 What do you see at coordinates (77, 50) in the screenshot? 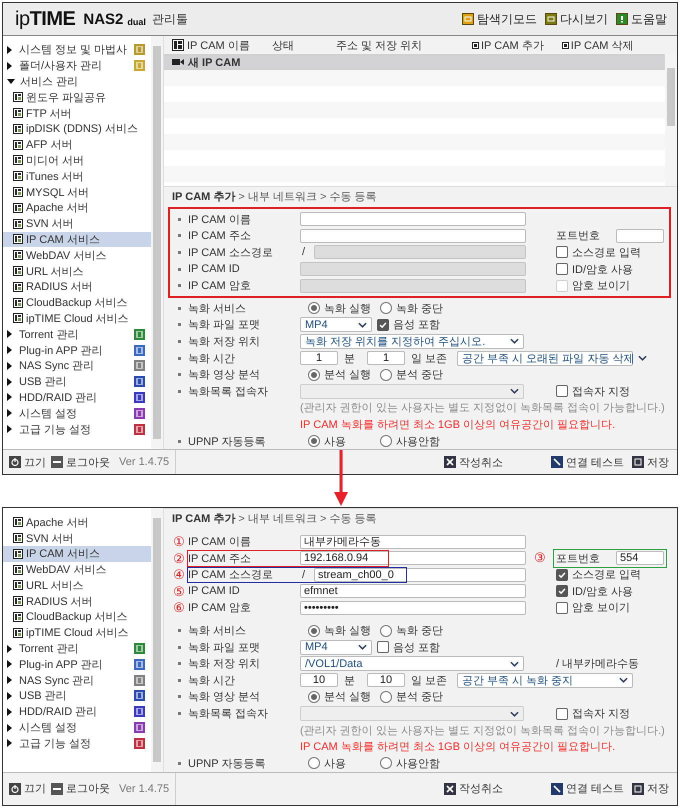
I see `sidebar-group: 시스템 정보 및 마법사` at bounding box center [77, 50].